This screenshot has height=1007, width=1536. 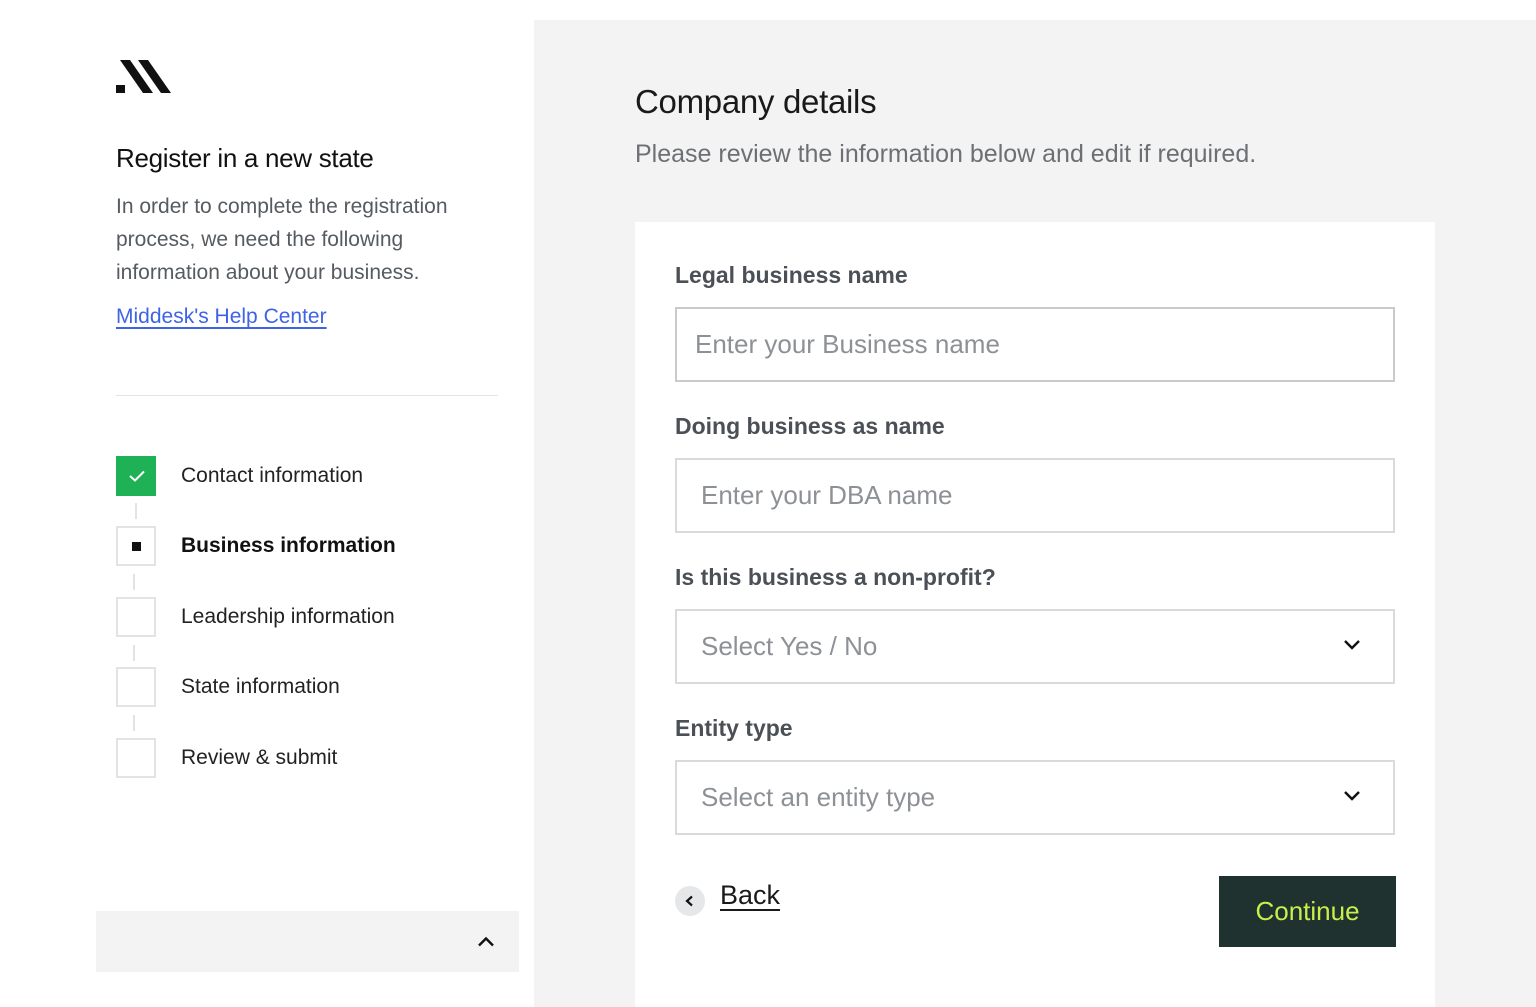 What do you see at coordinates (221, 317) in the screenshot?
I see `help-center-link: Middesk's Help Center` at bounding box center [221, 317].